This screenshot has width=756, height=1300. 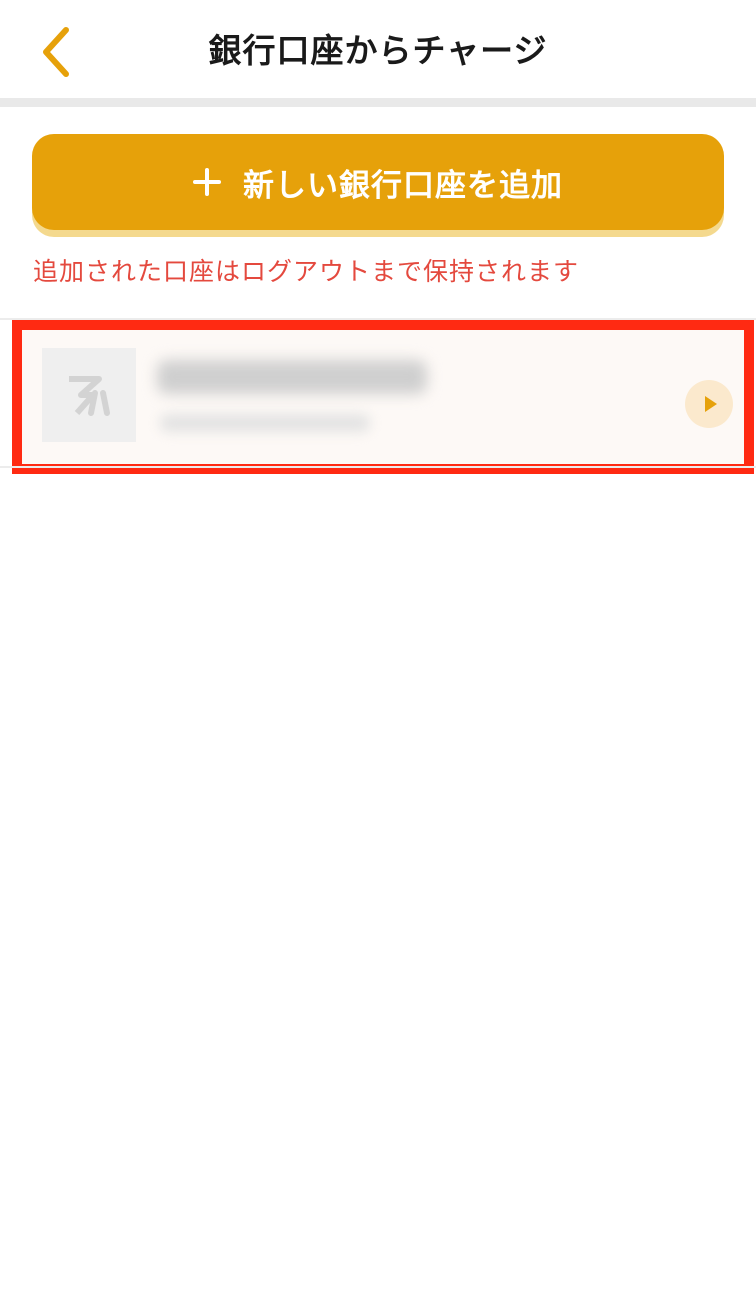 I want to click on back-button, so click(x=56, y=52).